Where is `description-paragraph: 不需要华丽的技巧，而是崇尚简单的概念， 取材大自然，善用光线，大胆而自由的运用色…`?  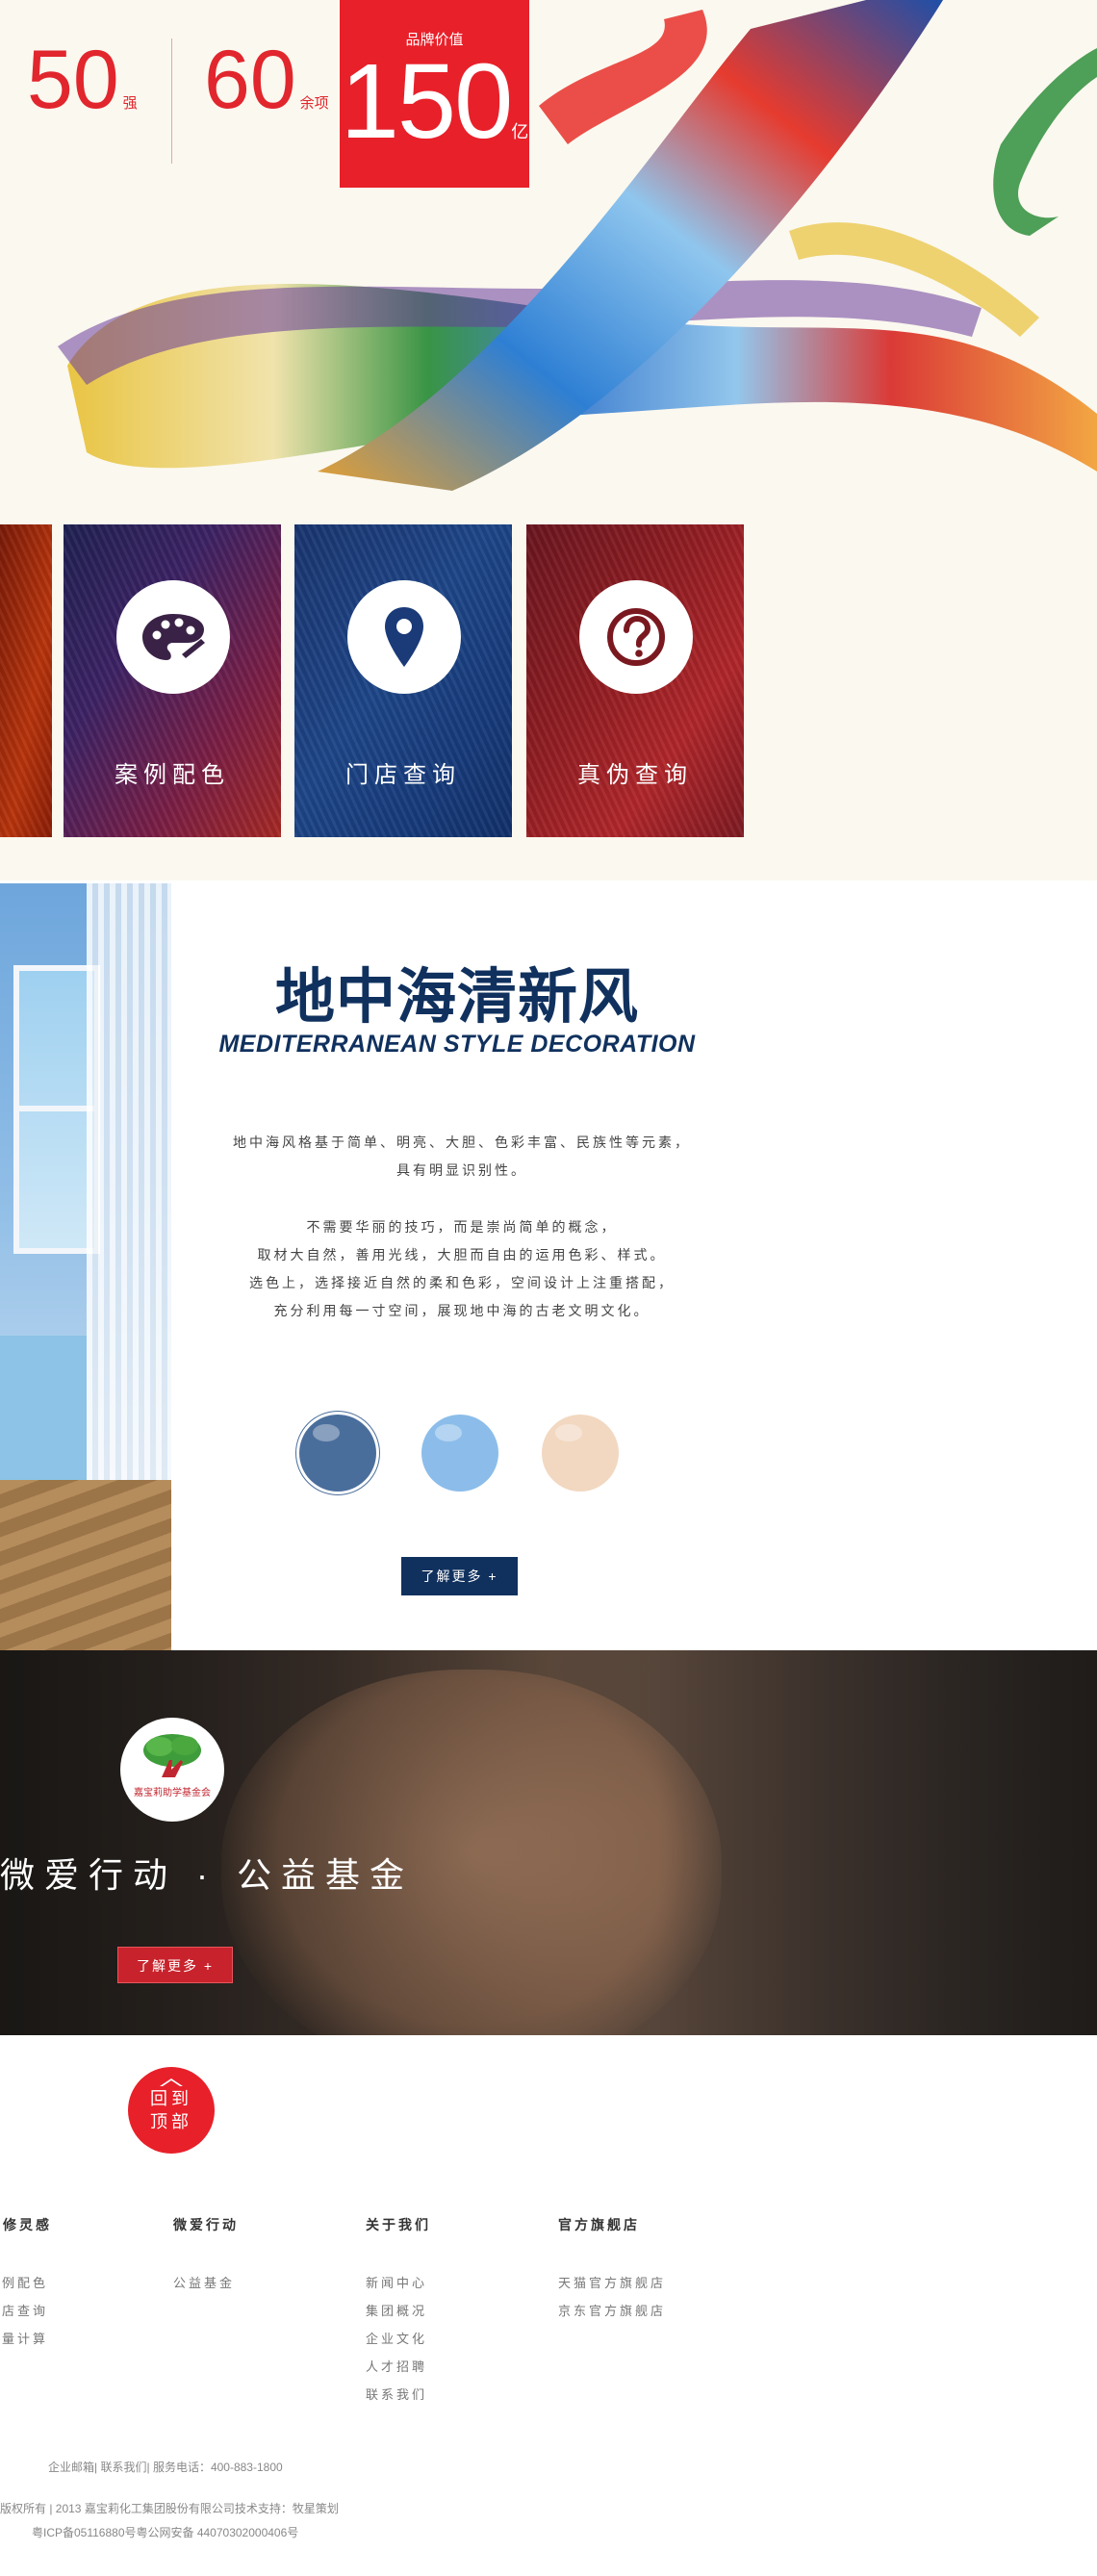
description-paragraph: 不需要华丽的技巧，而是崇尚简单的概念， 取材大自然，善用光线，大胆而自由的运用色… is located at coordinates (462, 1269).